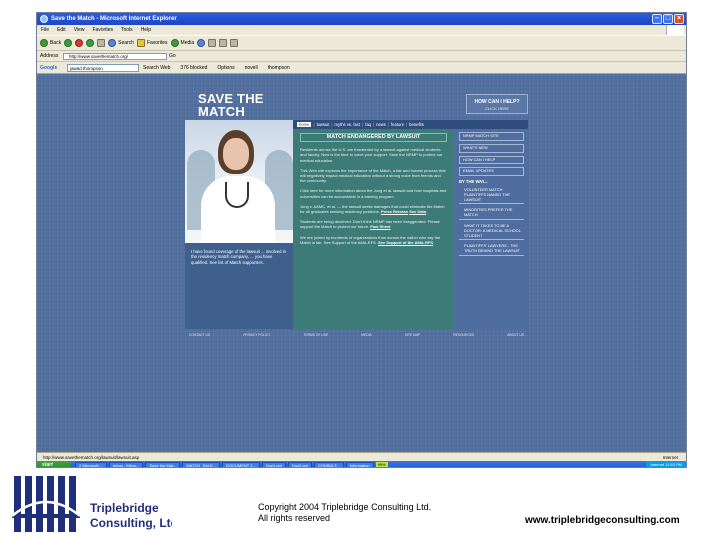  Describe the element at coordinates (463, 335) in the screenshot. I see `footer-link-resources: RESOURCES` at that location.